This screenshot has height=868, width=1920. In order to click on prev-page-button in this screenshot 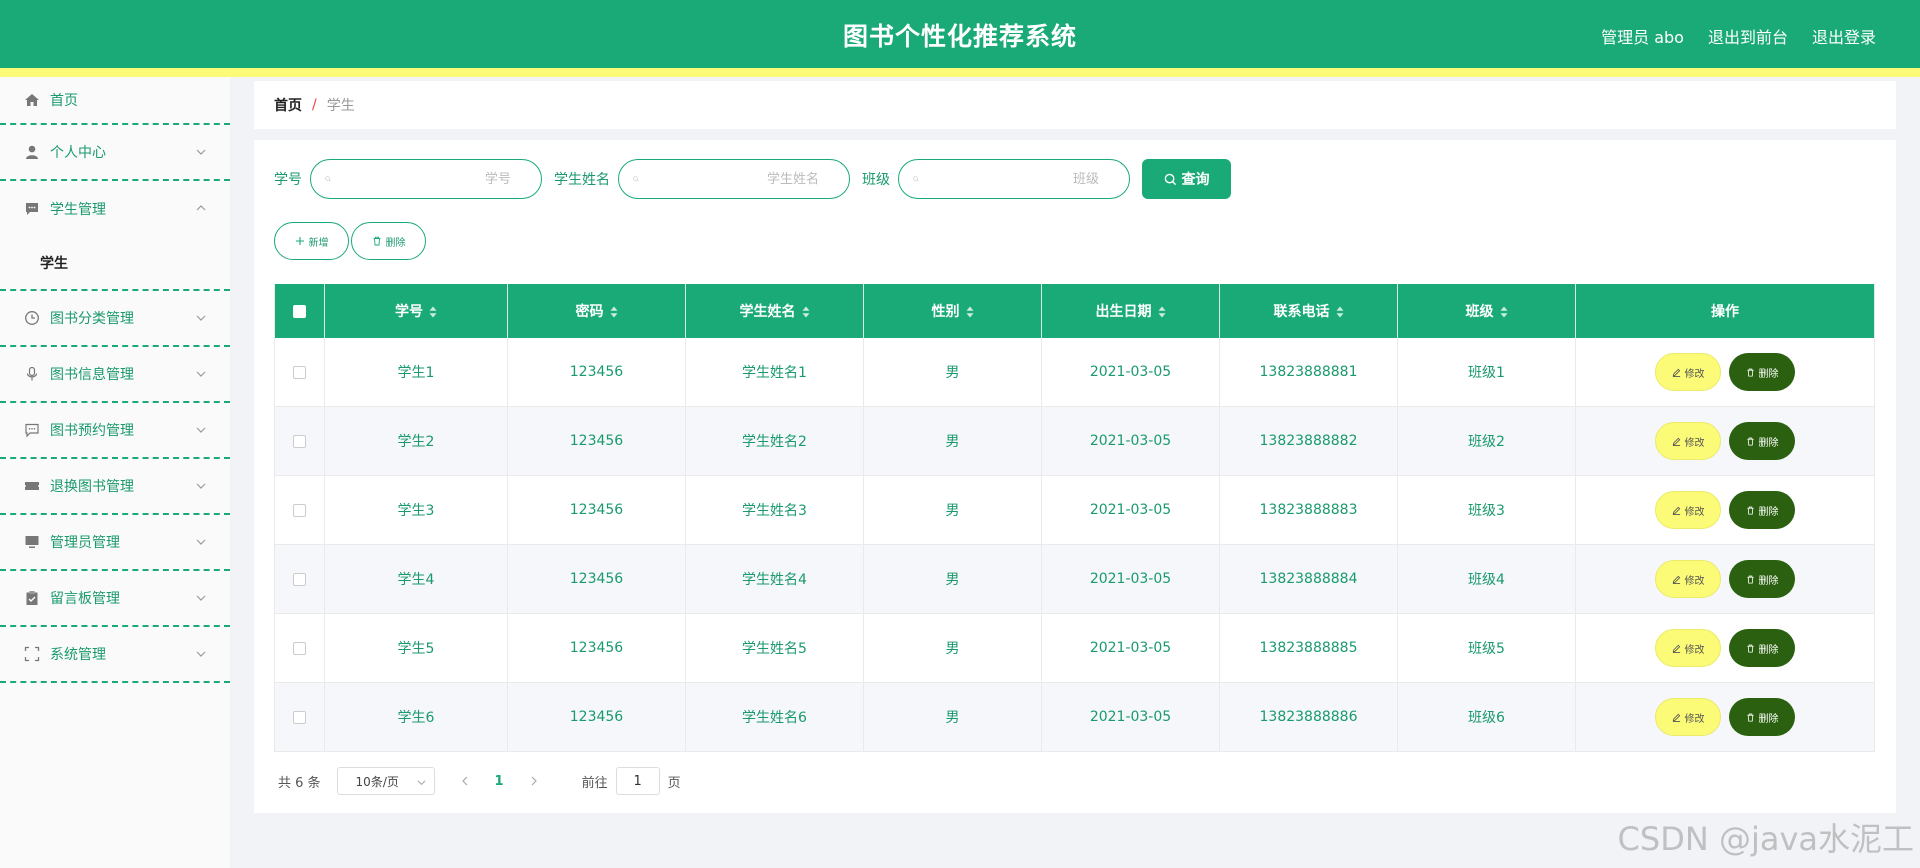, I will do `click(465, 781)`.